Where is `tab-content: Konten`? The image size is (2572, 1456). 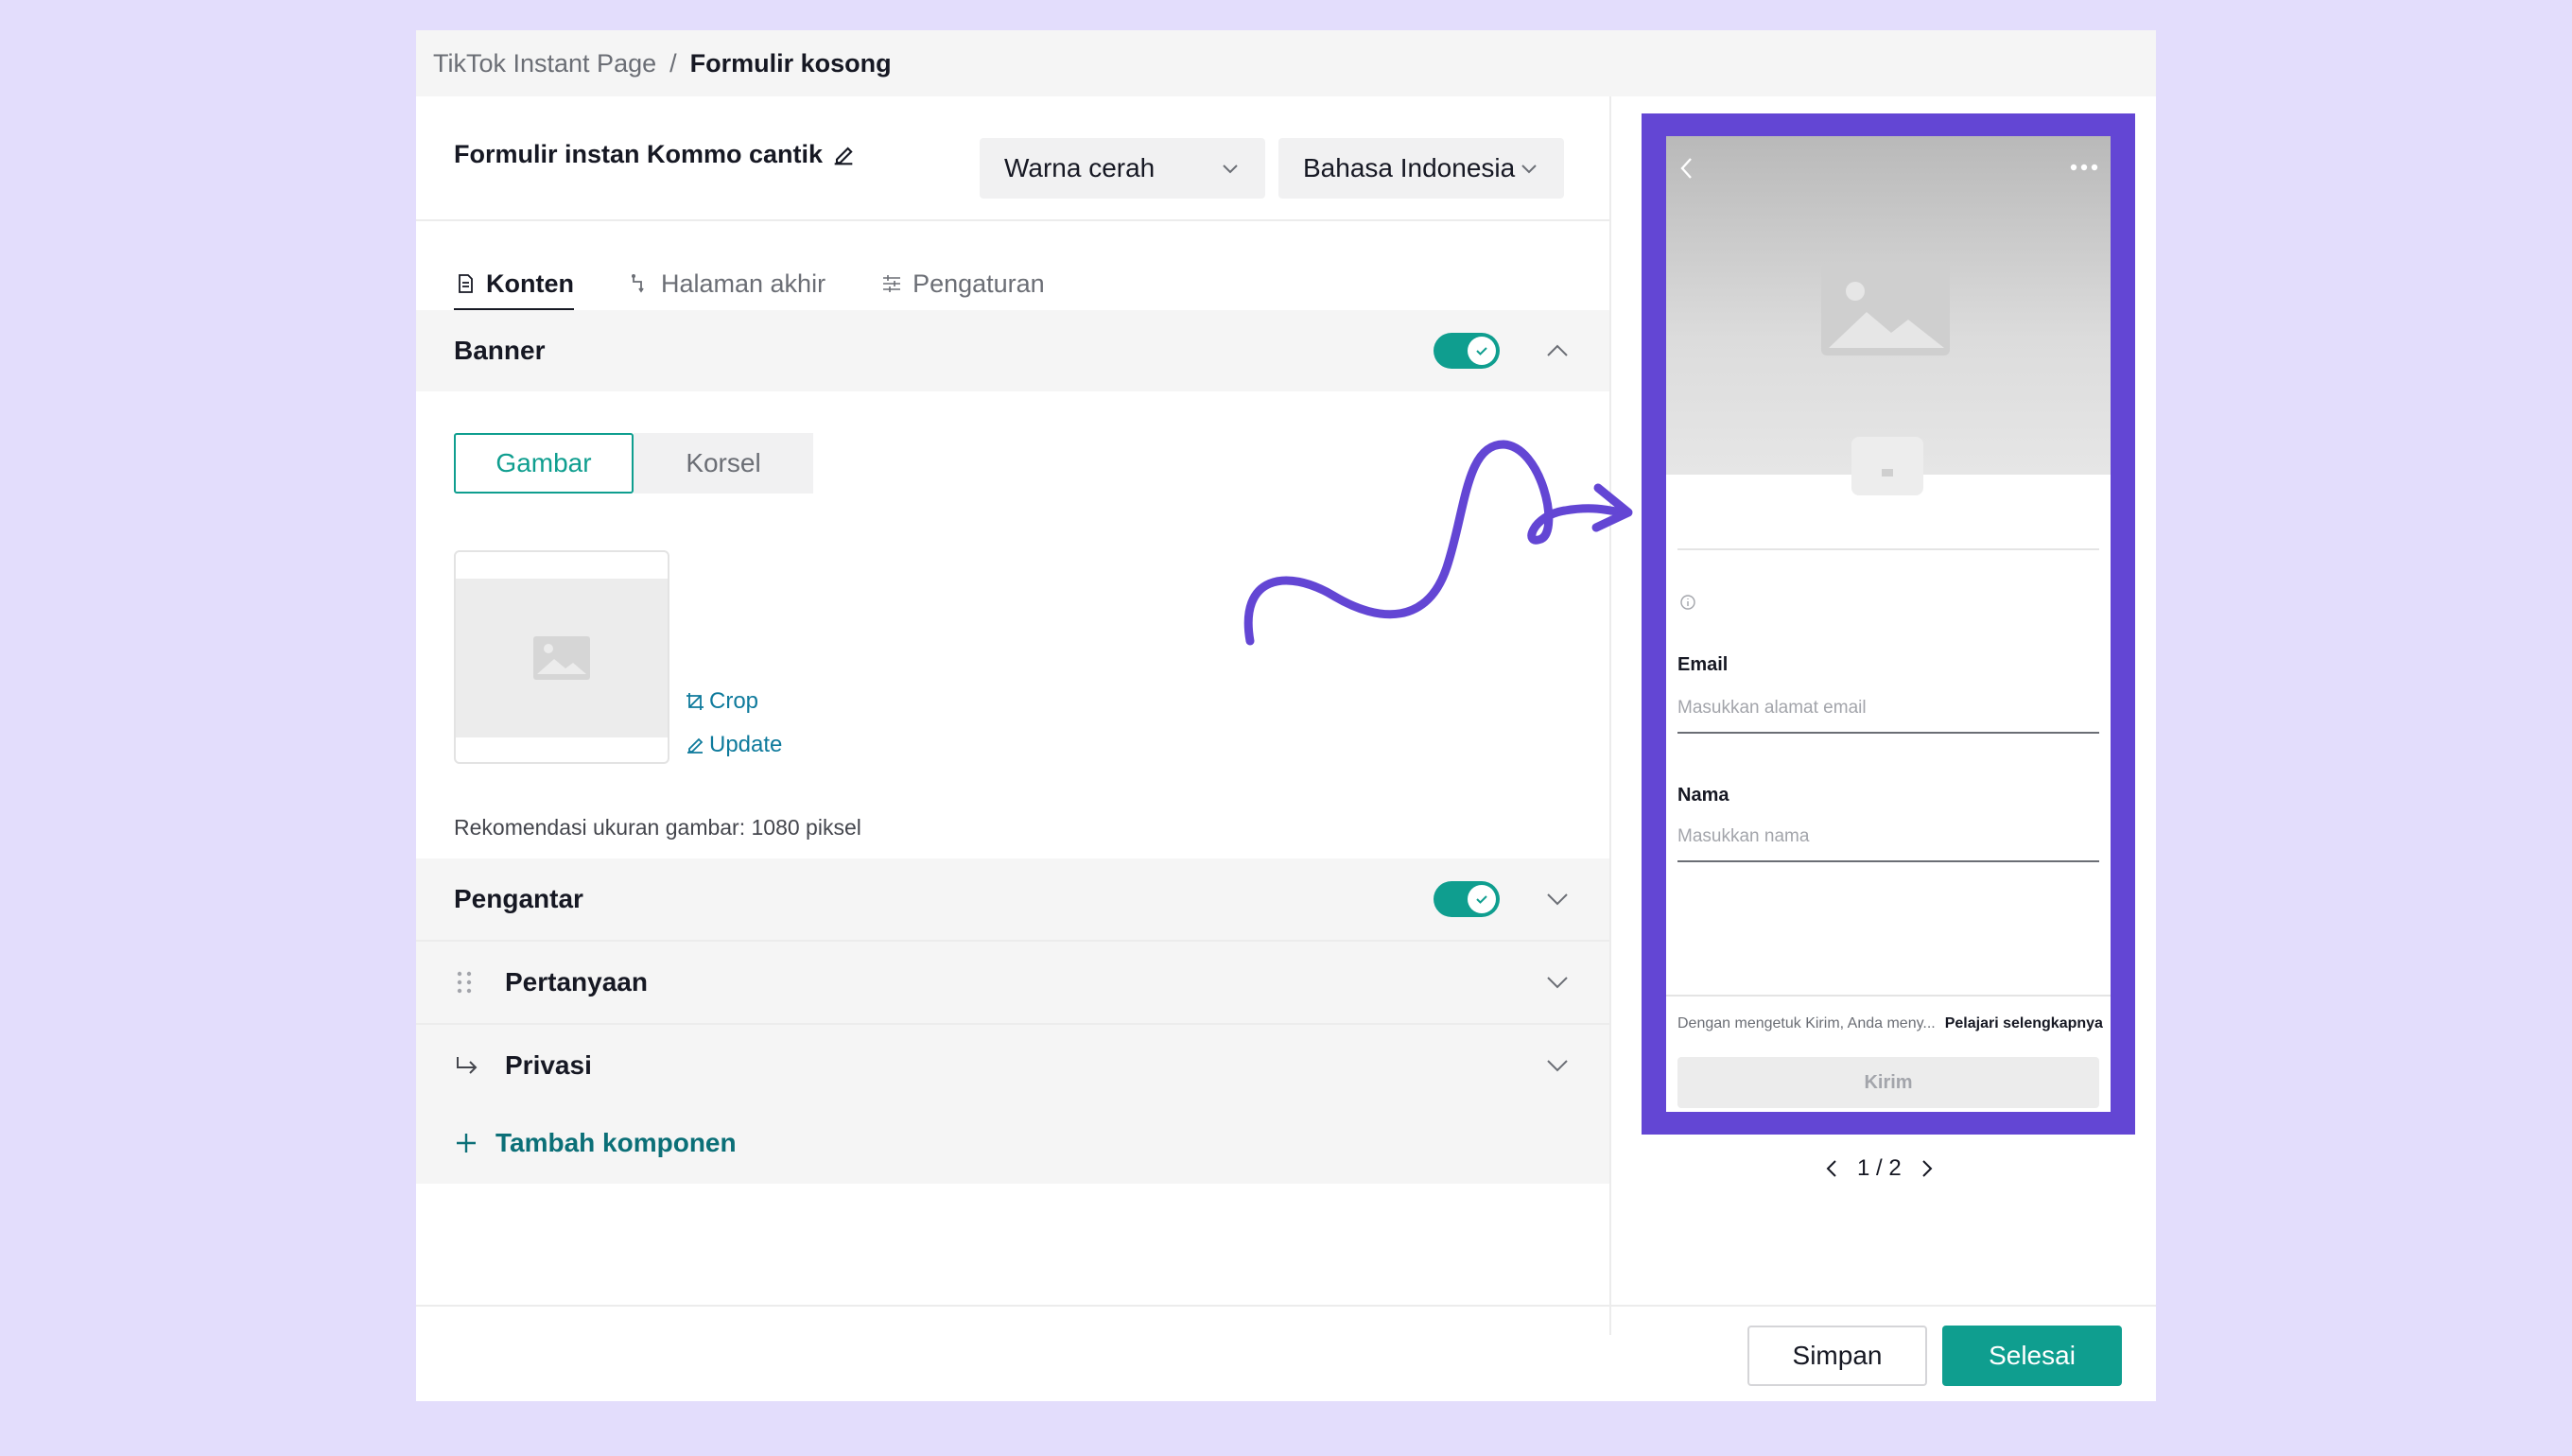 tab-content: Konten is located at coordinates (514, 284).